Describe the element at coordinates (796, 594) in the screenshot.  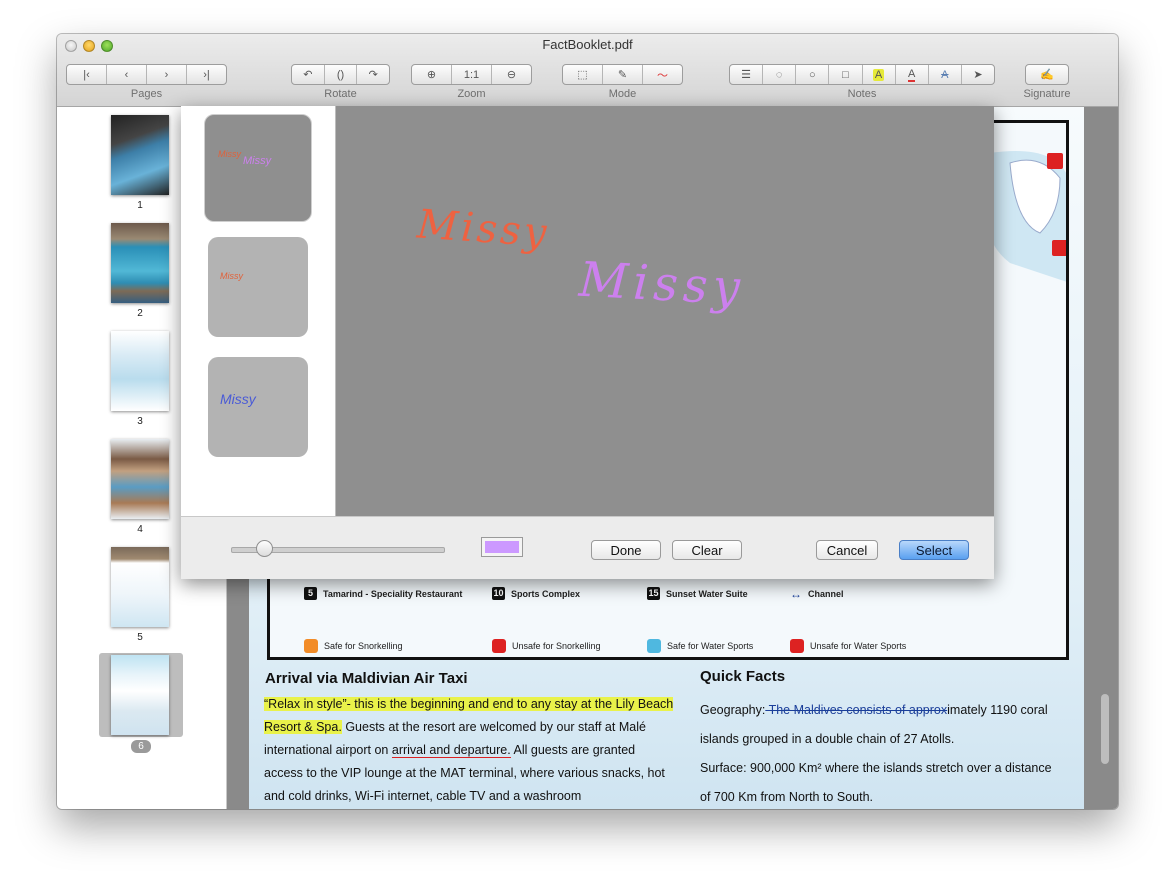
I see `channel-arrow-icon: ↔` at that location.